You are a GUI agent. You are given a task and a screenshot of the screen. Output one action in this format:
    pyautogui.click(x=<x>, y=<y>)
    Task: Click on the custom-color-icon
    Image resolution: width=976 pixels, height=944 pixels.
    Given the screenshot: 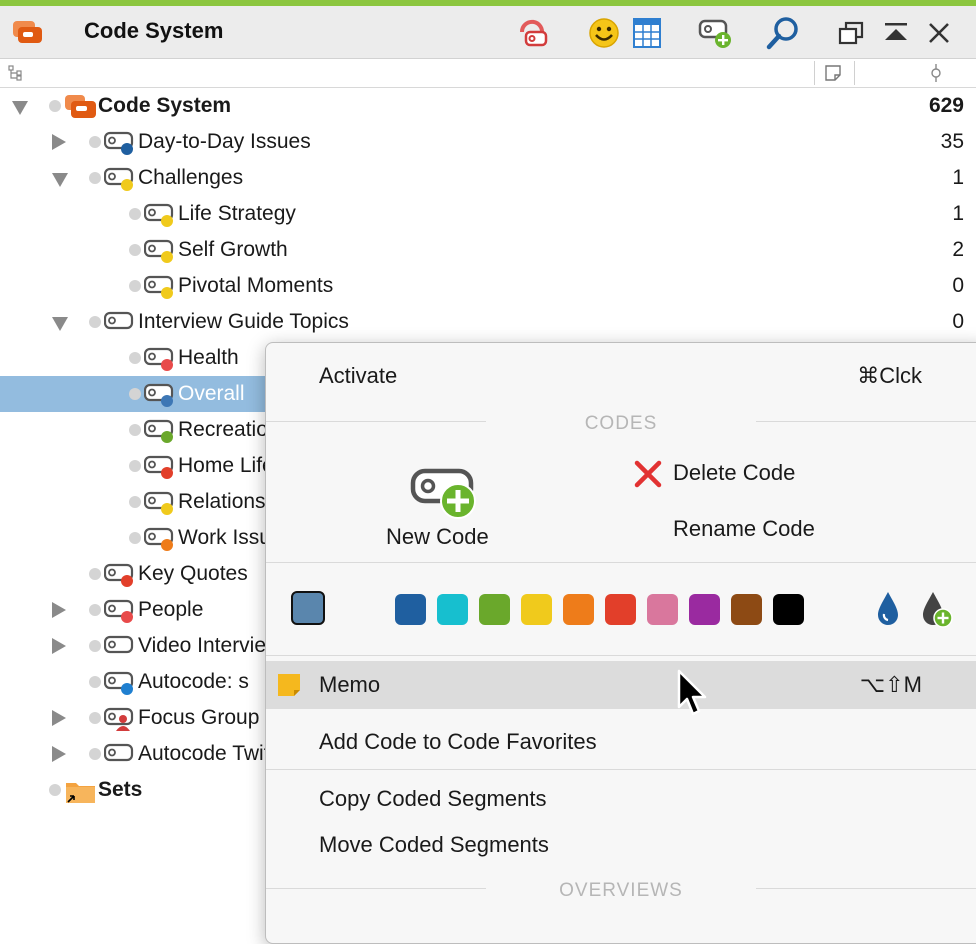 What is the action you would take?
    pyautogui.click(x=888, y=609)
    